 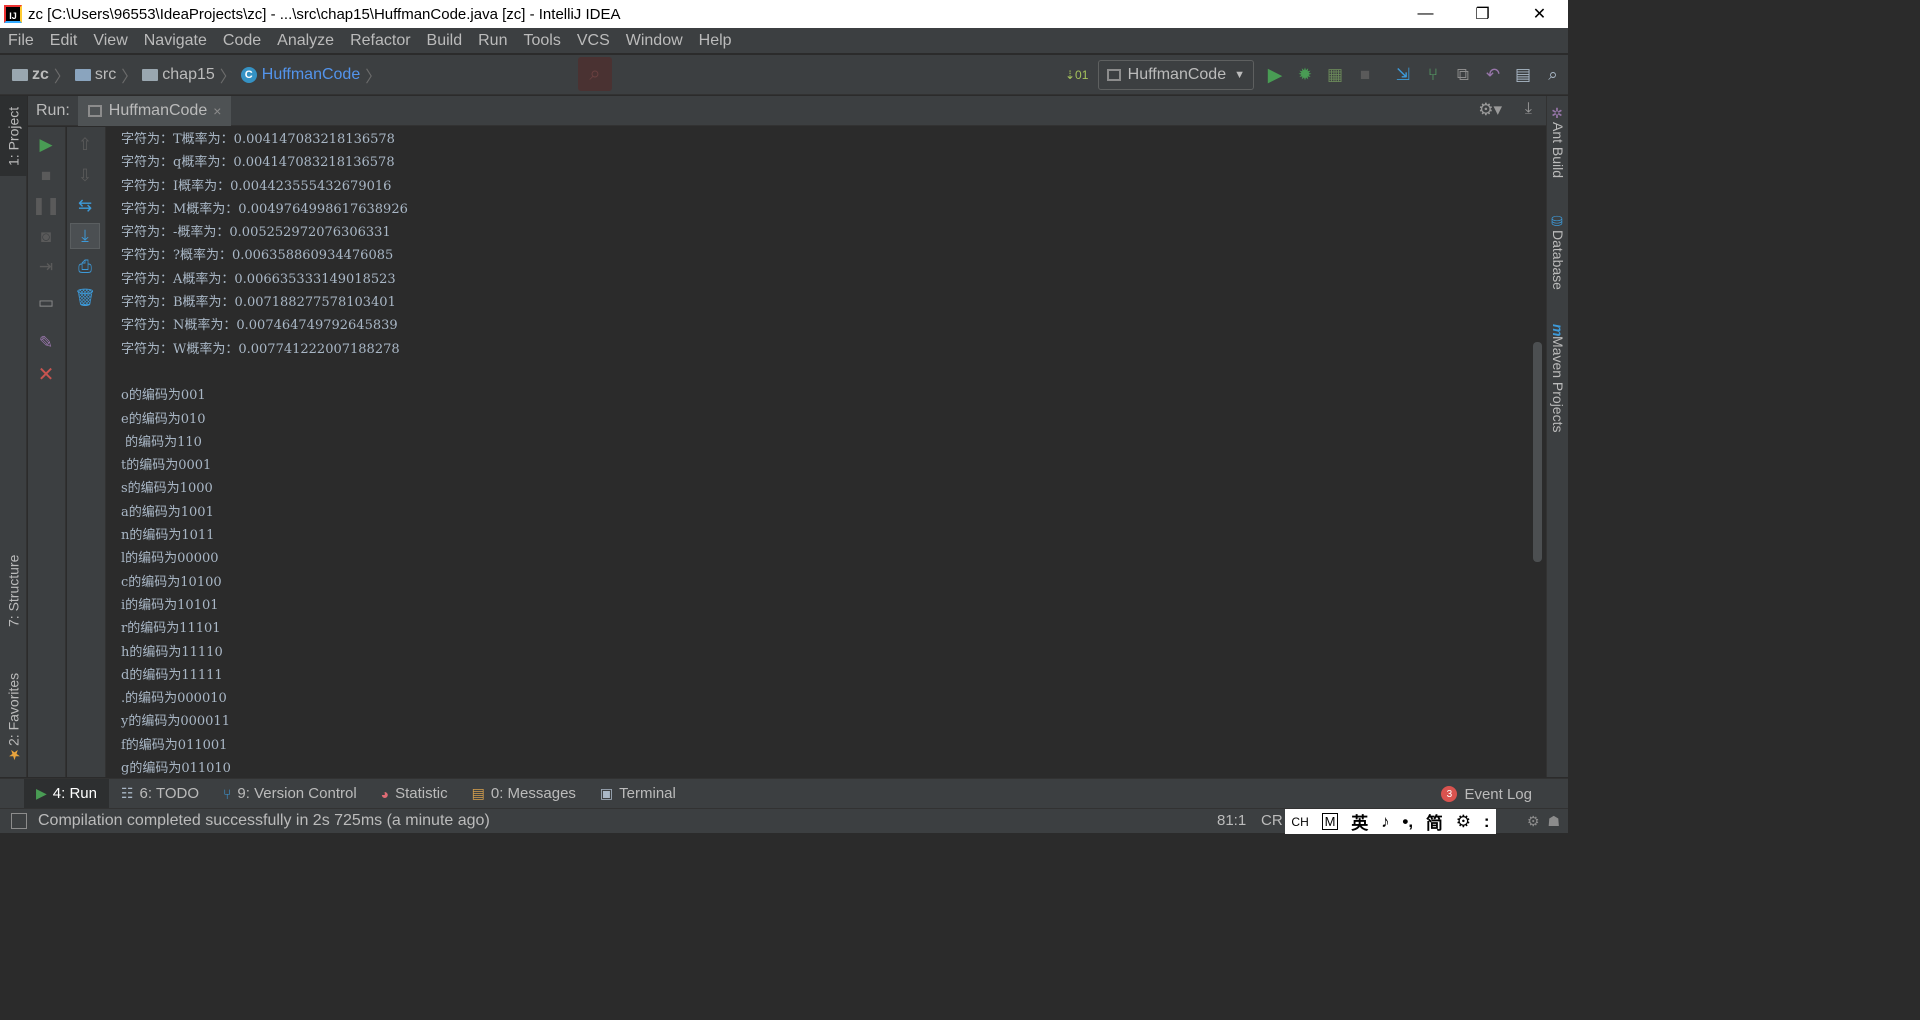 What do you see at coordinates (1463, 75) in the screenshot?
I see `vcs-compare-icon: ⧉` at bounding box center [1463, 75].